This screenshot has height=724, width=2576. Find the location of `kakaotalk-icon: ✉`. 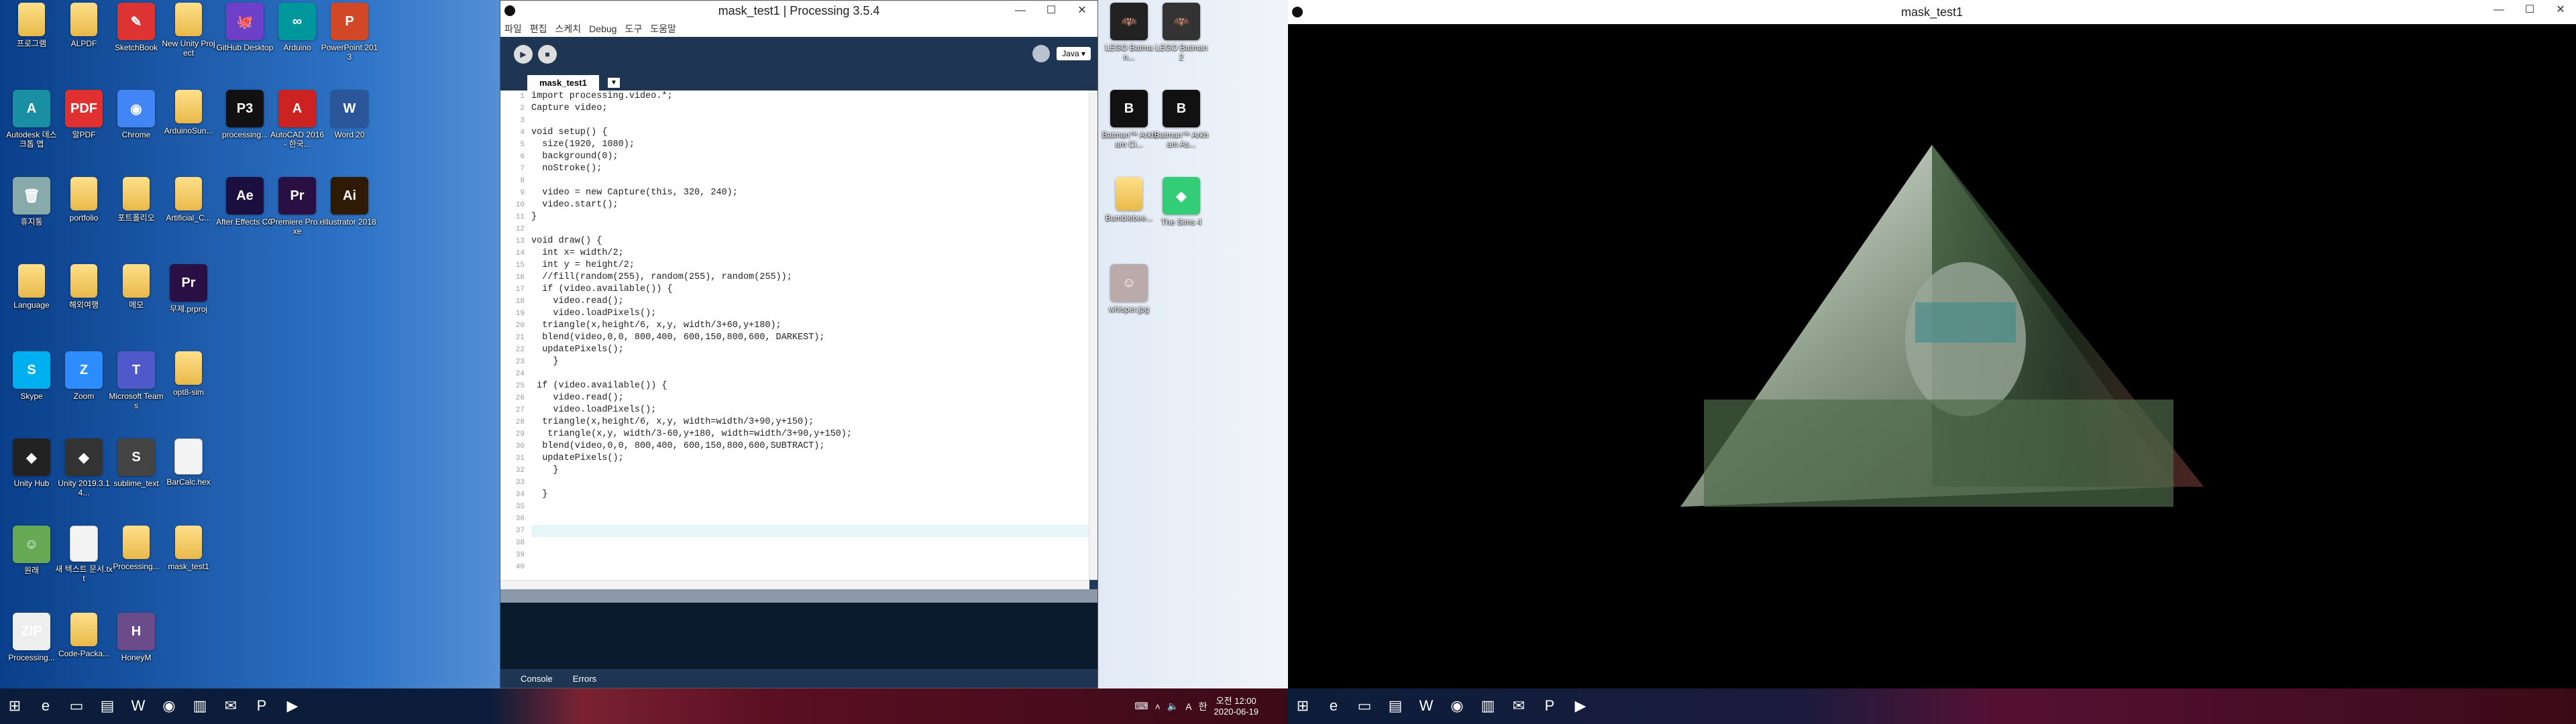

kakaotalk-icon: ✉ is located at coordinates (1519, 705).